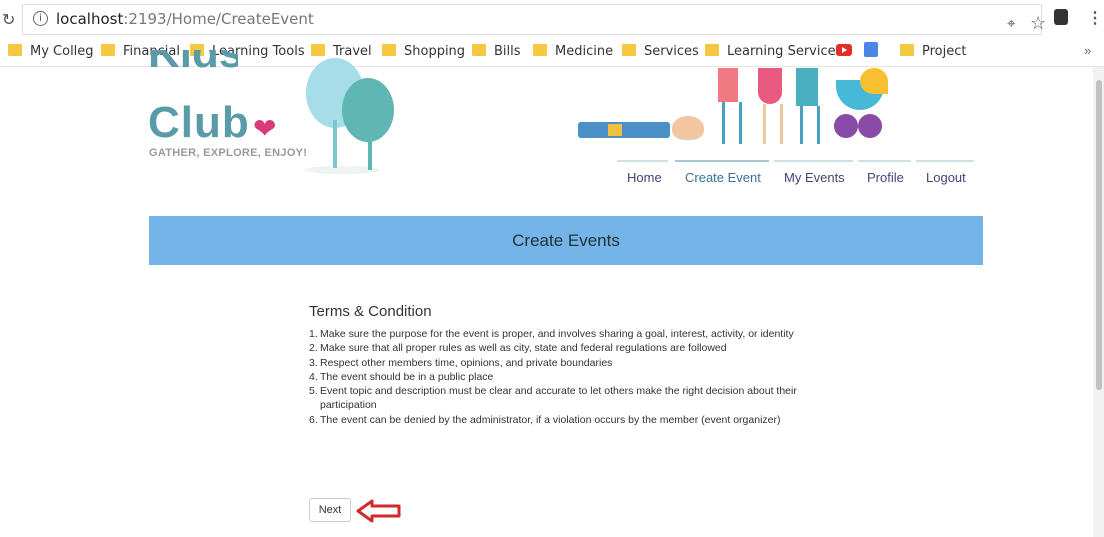 The image size is (1104, 537). Describe the element at coordinates (199, 122) in the screenshot. I see `logo-club: Club` at that location.